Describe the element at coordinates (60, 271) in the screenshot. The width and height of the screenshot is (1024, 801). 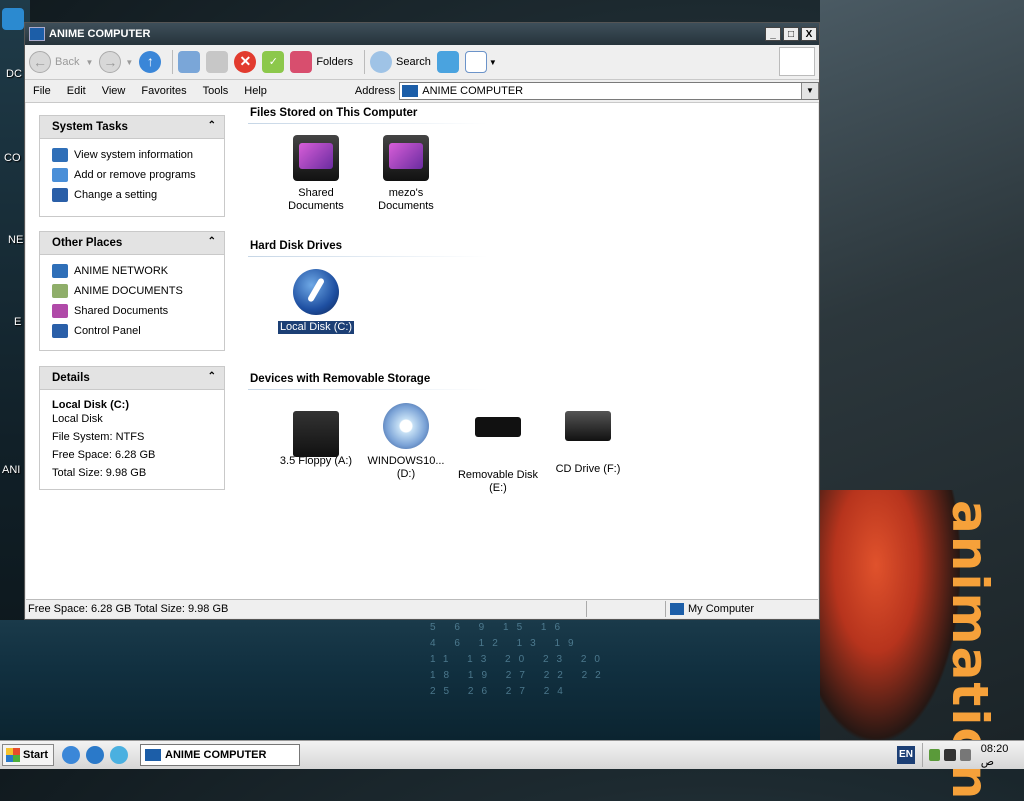
I see `network-icon` at that location.